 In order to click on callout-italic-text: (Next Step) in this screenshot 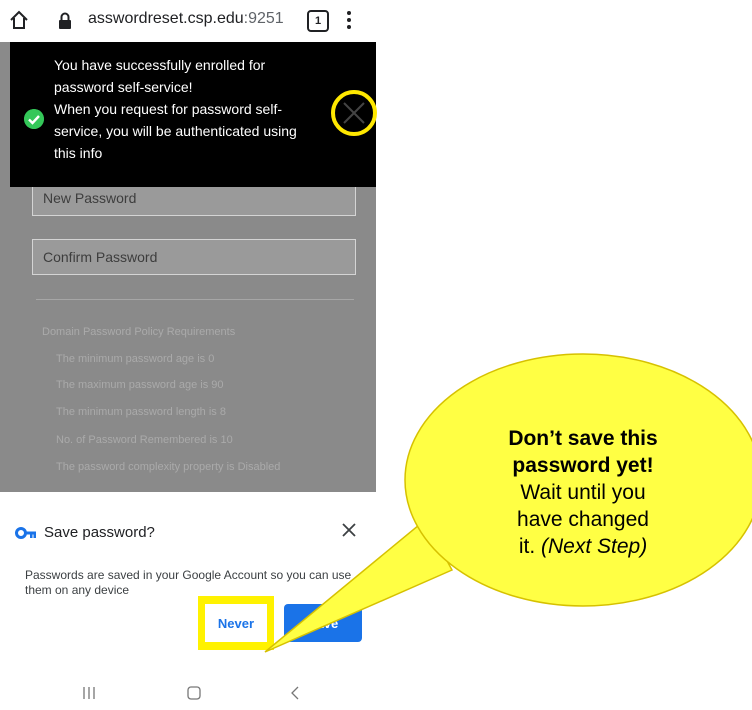, I will do `click(594, 546)`.